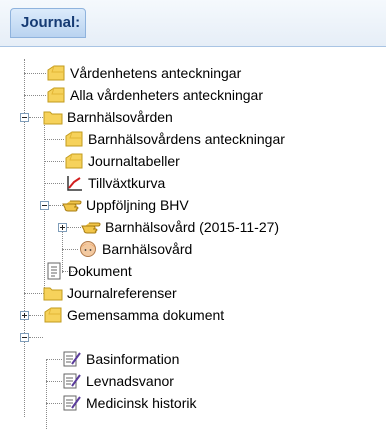 This screenshot has height=429, width=386. Describe the element at coordinates (192, 227) in the screenshot. I see `tree-item-label: Barnhälsovård (2015-11-27)` at that location.